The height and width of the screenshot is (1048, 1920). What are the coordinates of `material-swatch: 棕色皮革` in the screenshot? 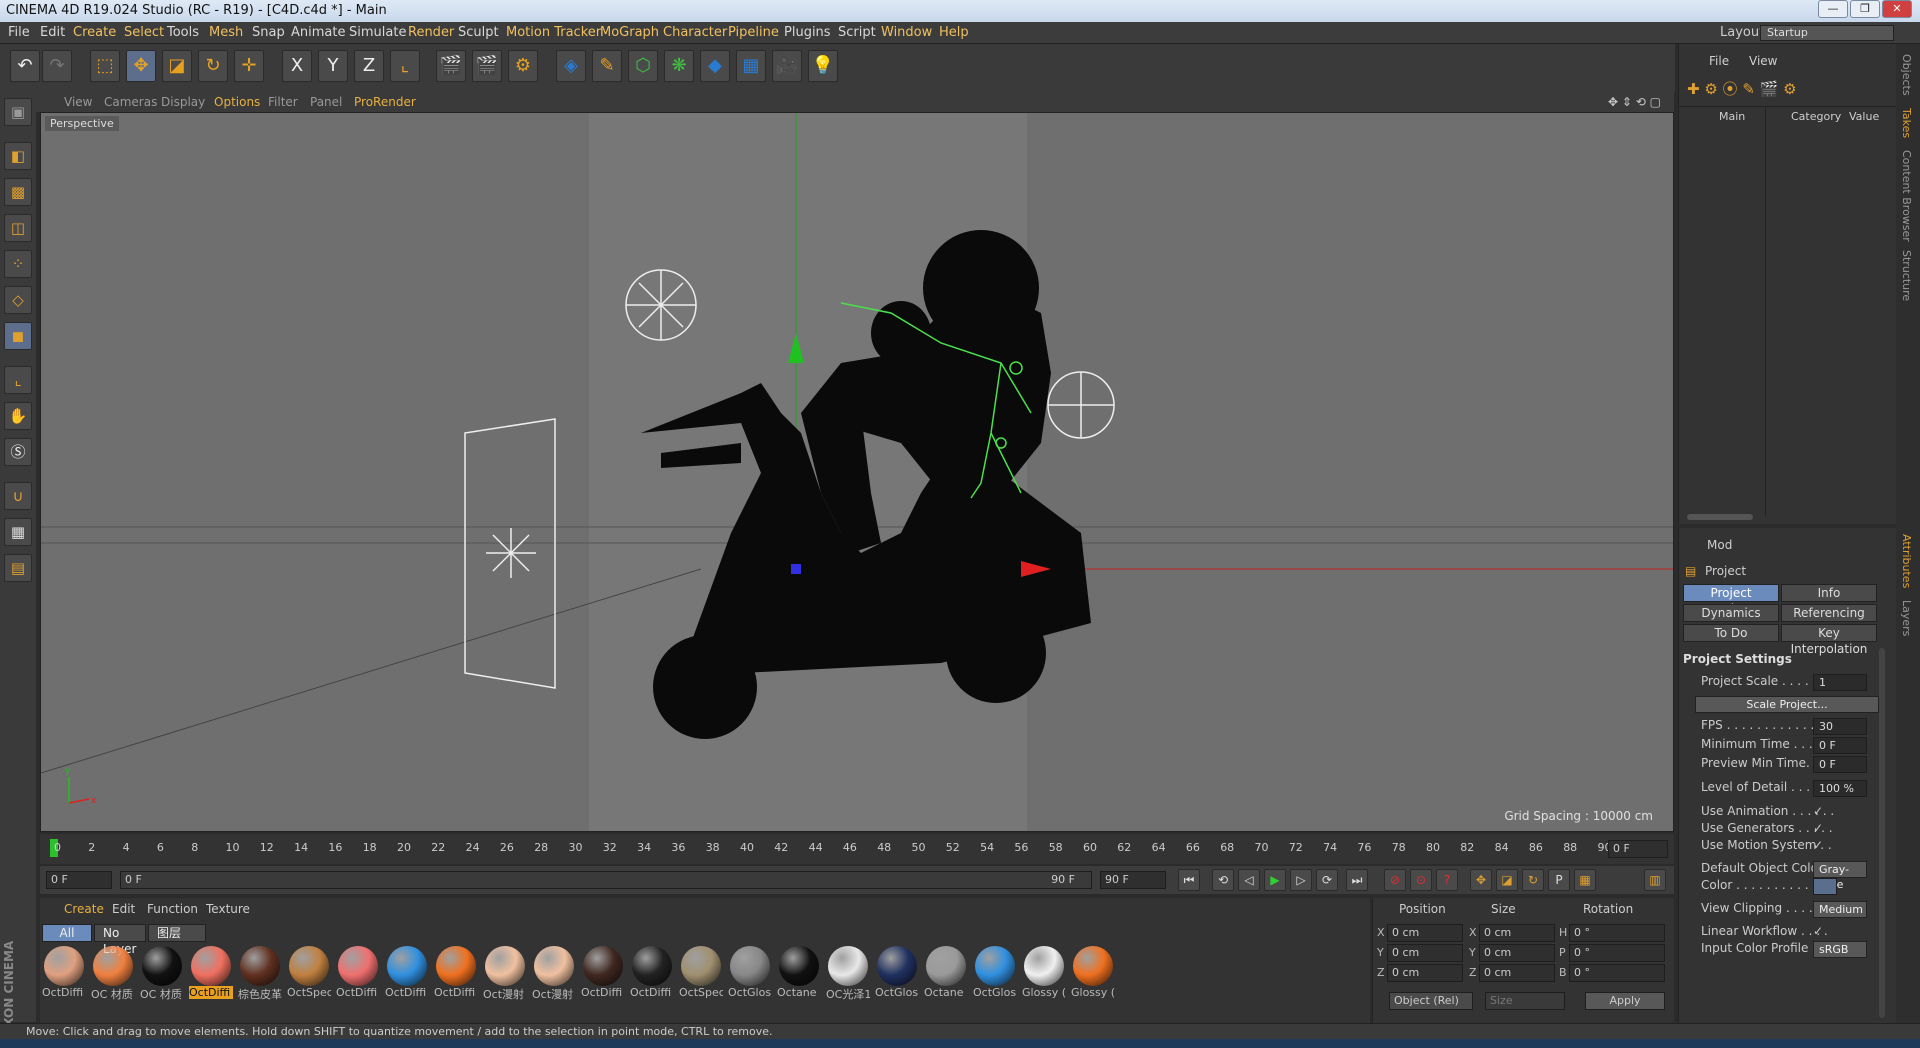 It's located at (260, 976).